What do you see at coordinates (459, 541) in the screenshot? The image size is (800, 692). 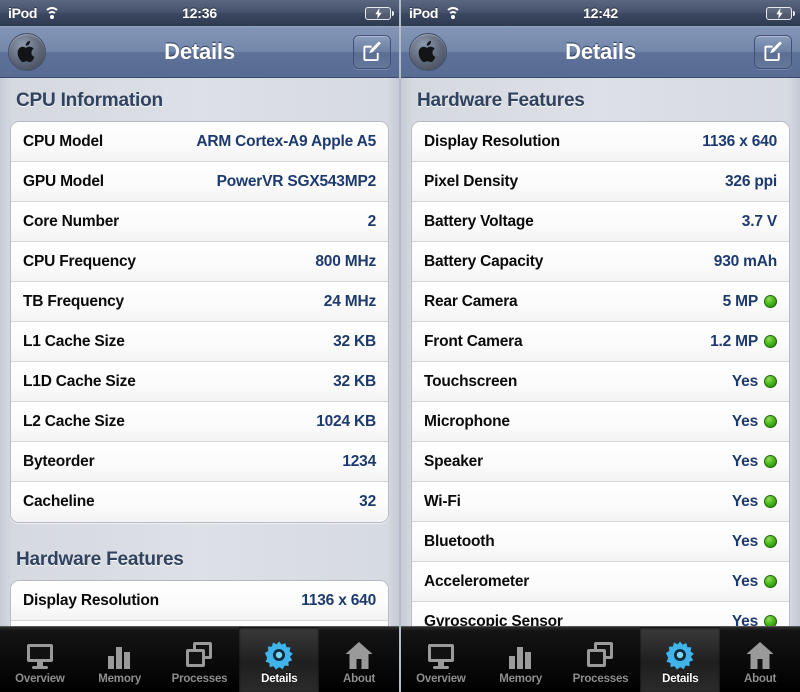 I see `row-key: Bluetooth` at bounding box center [459, 541].